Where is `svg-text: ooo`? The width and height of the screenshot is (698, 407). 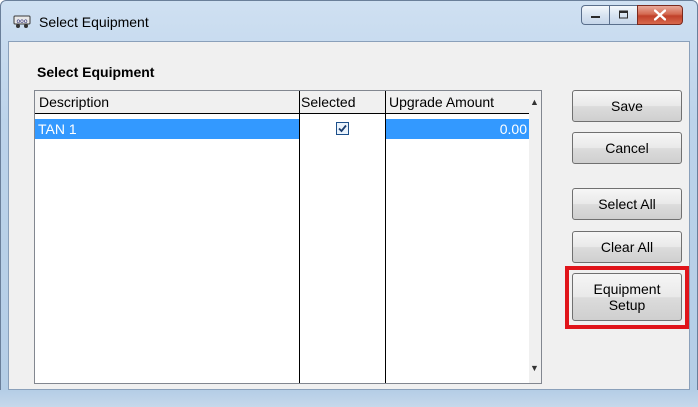
svg-text: ooo is located at coordinates (21, 21).